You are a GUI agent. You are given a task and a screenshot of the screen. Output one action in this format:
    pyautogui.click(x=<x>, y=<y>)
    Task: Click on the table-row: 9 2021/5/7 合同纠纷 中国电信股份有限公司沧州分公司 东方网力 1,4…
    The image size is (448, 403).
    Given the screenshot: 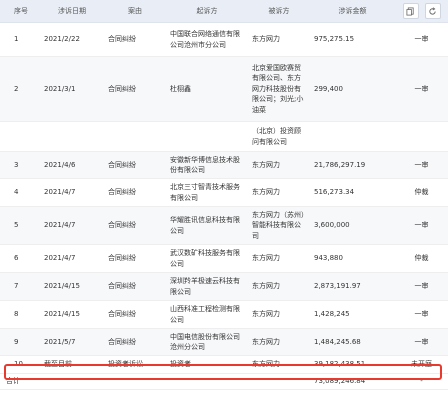 What is the action you would take?
    pyautogui.click(x=224, y=342)
    